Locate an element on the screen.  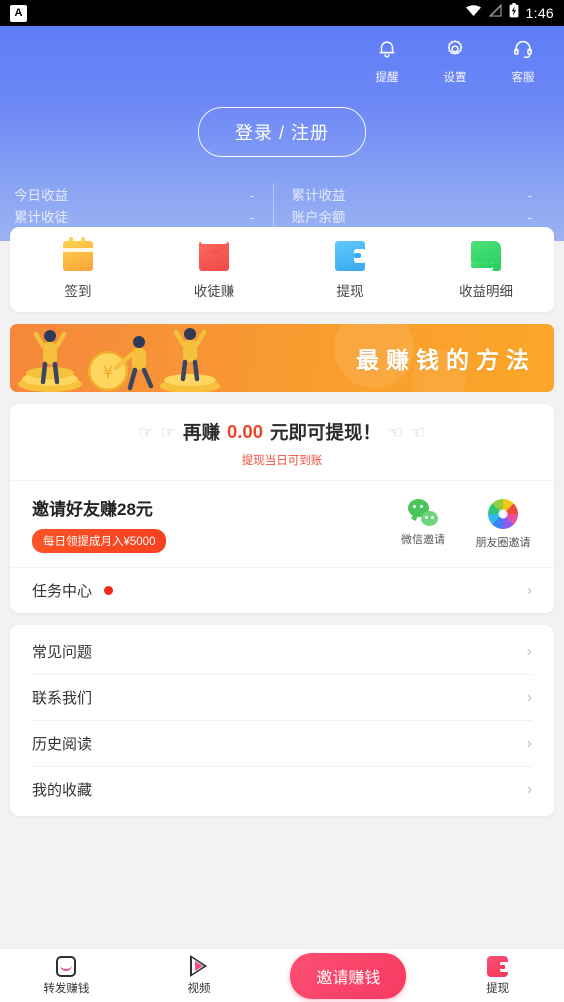
header-action-notifications: 提醒 is located at coordinates (387, 61).